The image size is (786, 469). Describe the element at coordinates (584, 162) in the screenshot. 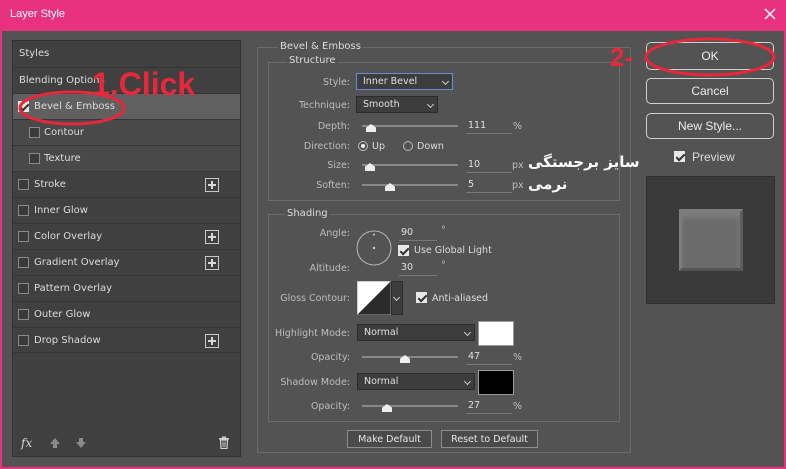

I see `size-note-annotation: سایز برجستگی` at that location.